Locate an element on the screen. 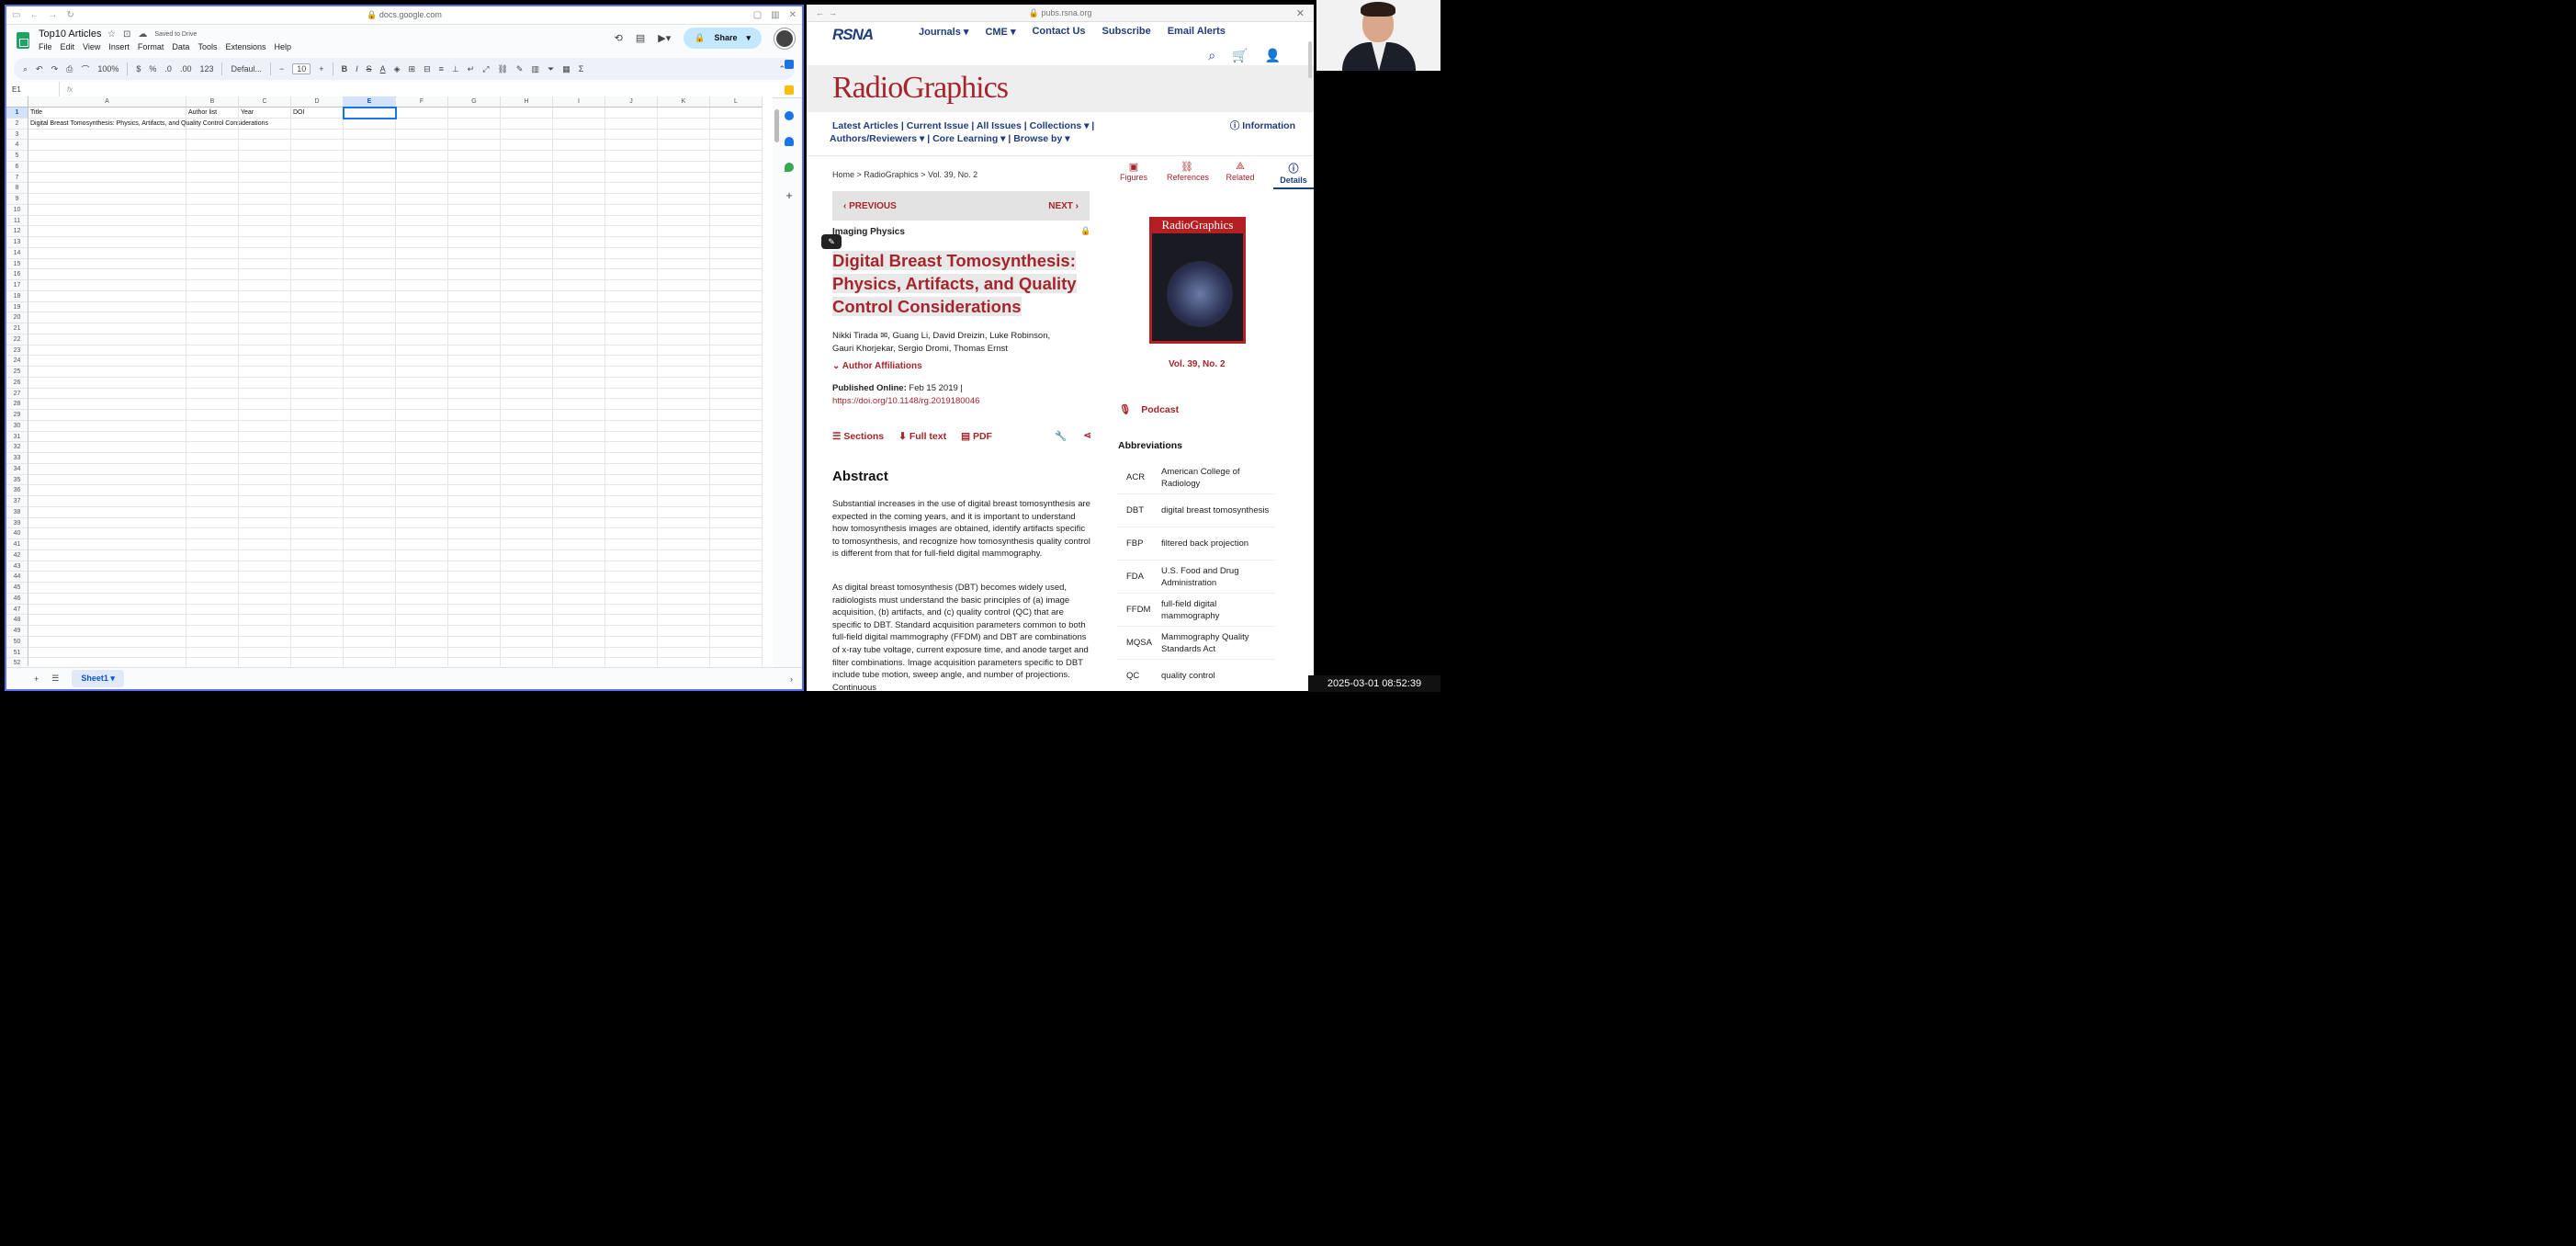  cell-j14 is located at coordinates (631, 253).